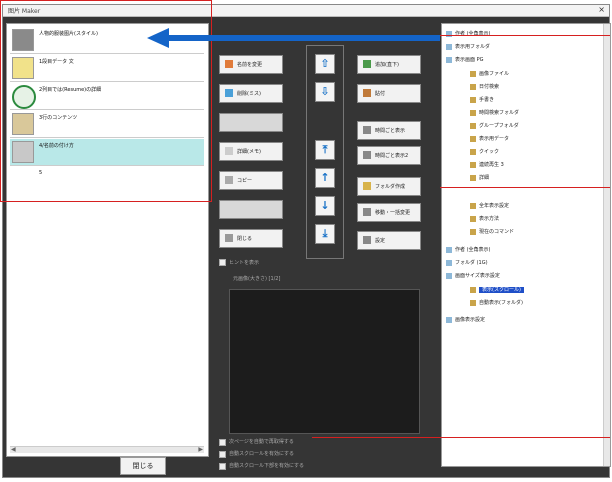 This screenshot has width=612, height=482. Describe the element at coordinates (324, 361) in the screenshot. I see `preview-area` at that location.